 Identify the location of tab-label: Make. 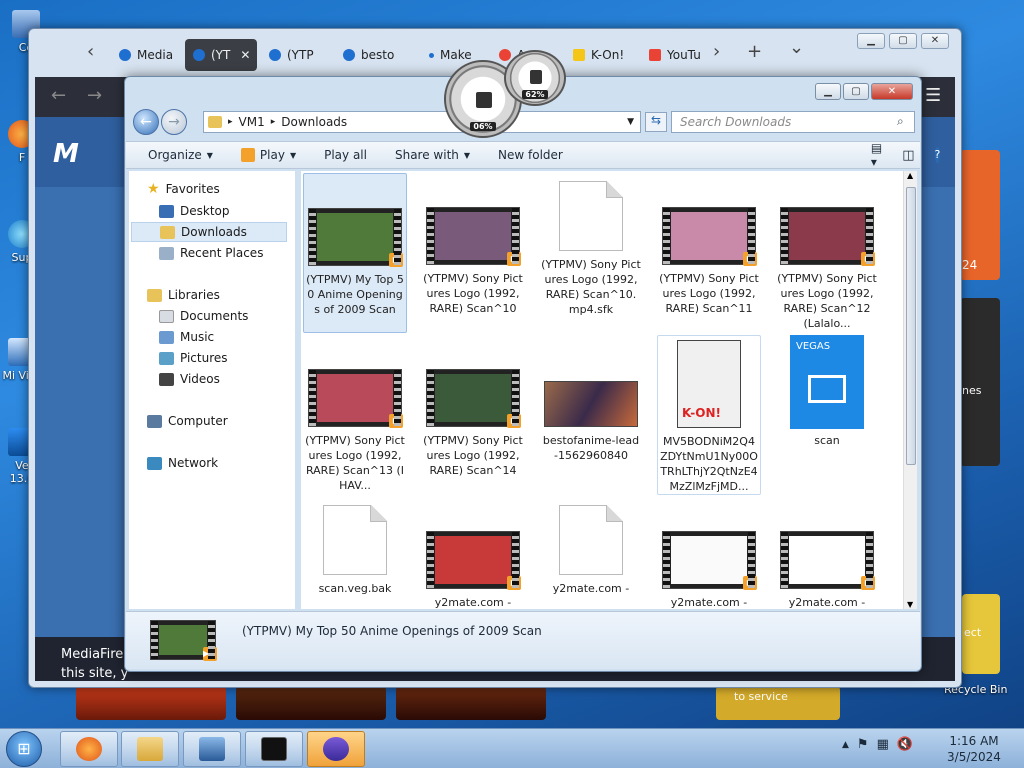
(456, 55).